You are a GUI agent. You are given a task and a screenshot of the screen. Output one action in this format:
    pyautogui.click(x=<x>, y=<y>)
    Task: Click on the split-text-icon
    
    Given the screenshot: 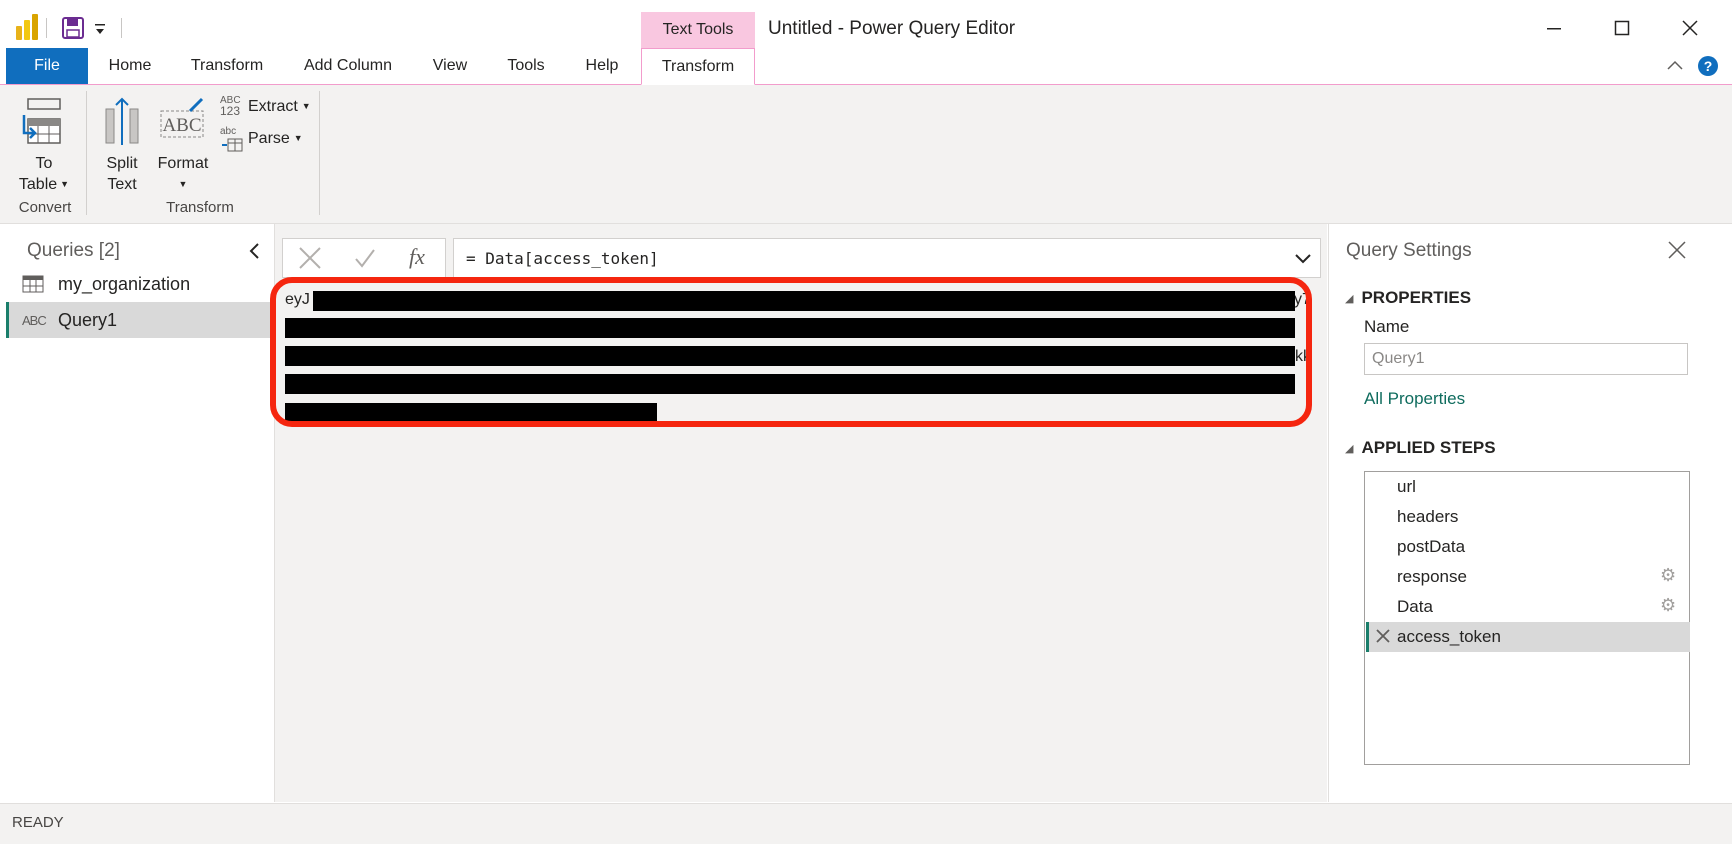 What is the action you would take?
    pyautogui.click(x=122, y=122)
    